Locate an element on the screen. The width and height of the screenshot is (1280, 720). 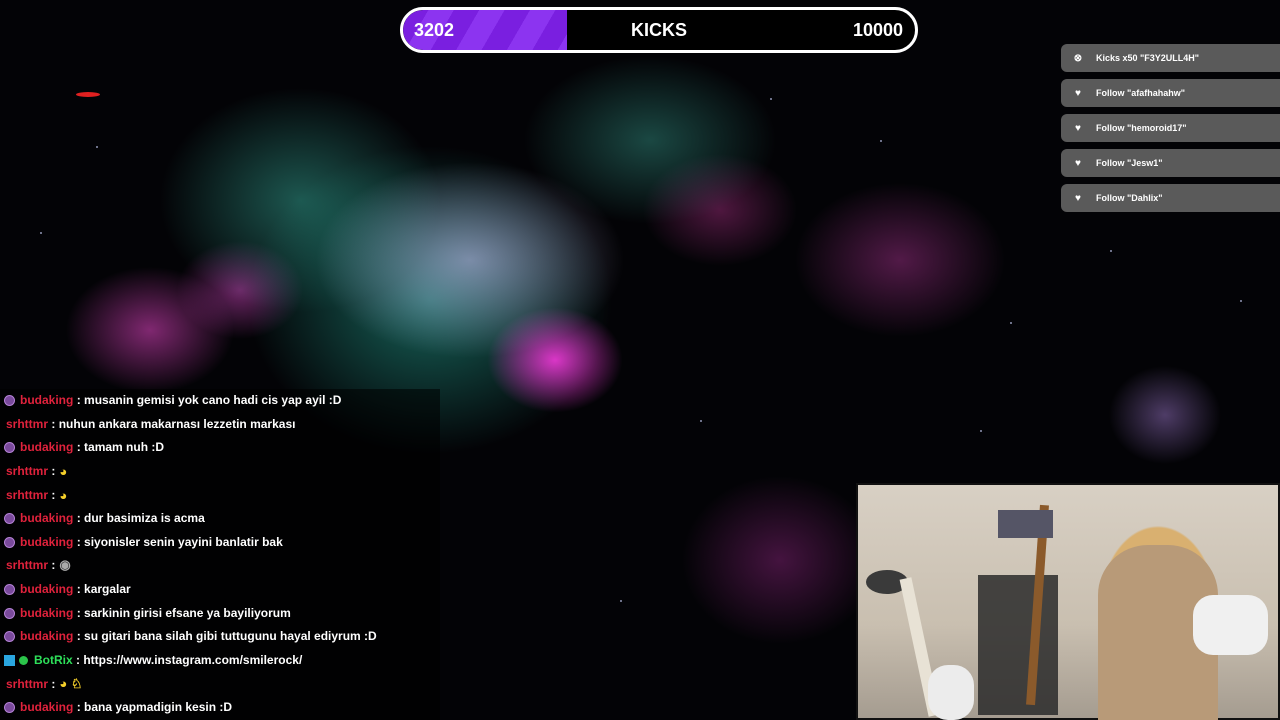
alert-text: Follow "Jesw1" is located at coordinates (1129, 163).